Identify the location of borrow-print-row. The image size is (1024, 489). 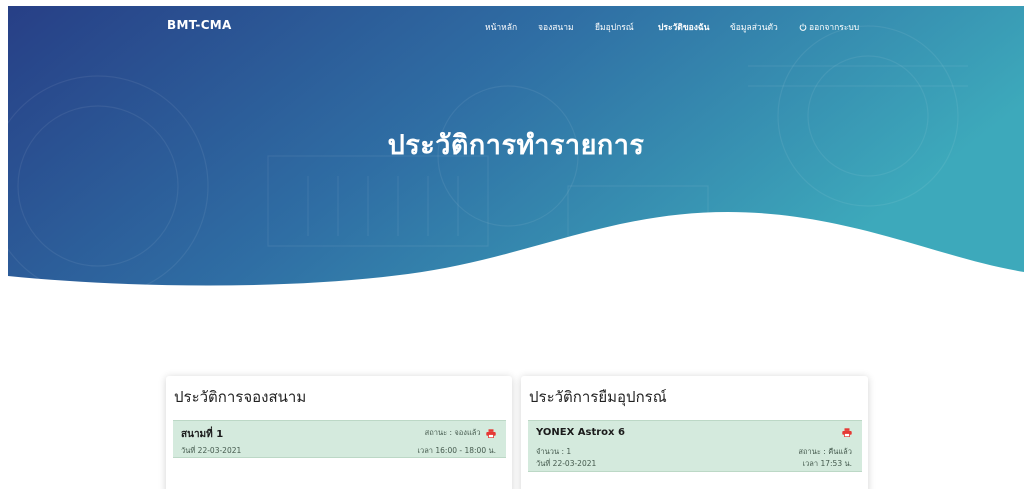
(845, 432).